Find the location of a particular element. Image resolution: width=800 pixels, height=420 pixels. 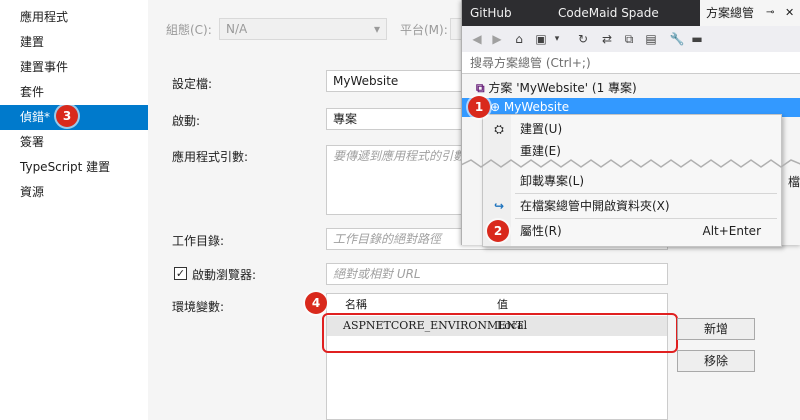

sidebar-item-application: 應用程式 is located at coordinates (74, 17).